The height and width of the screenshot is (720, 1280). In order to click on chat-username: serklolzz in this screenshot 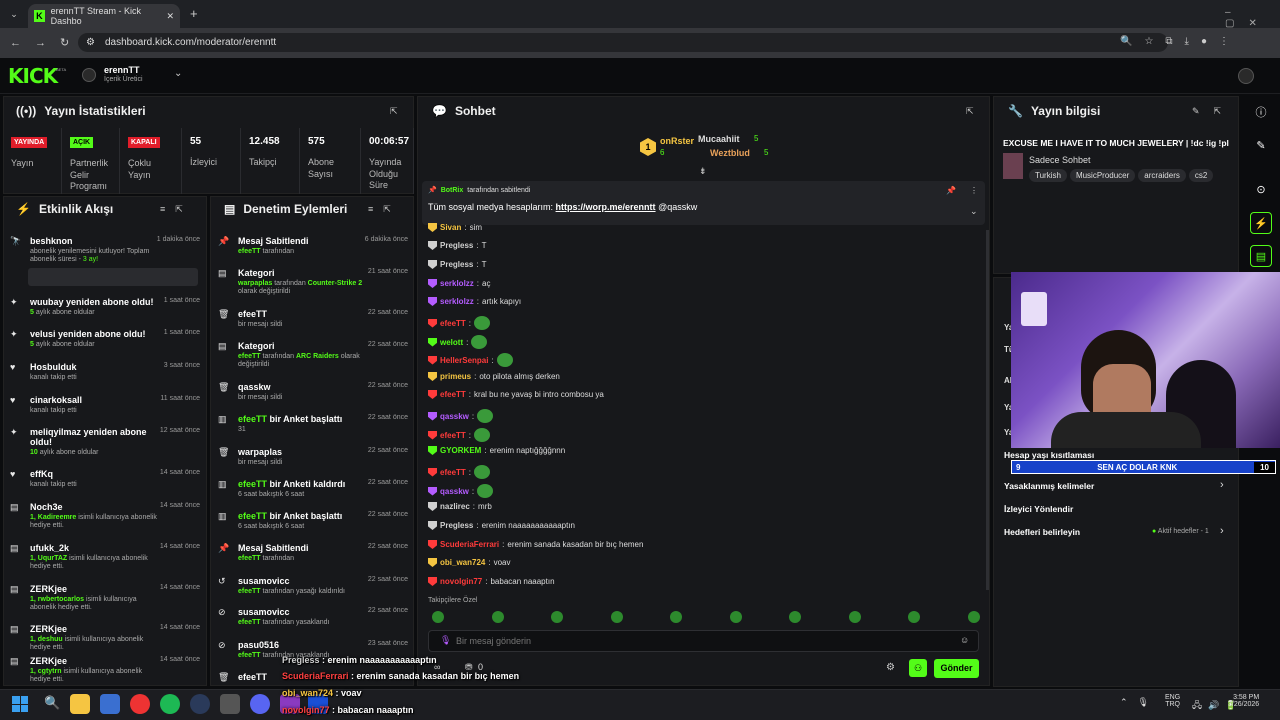, I will do `click(457, 301)`.